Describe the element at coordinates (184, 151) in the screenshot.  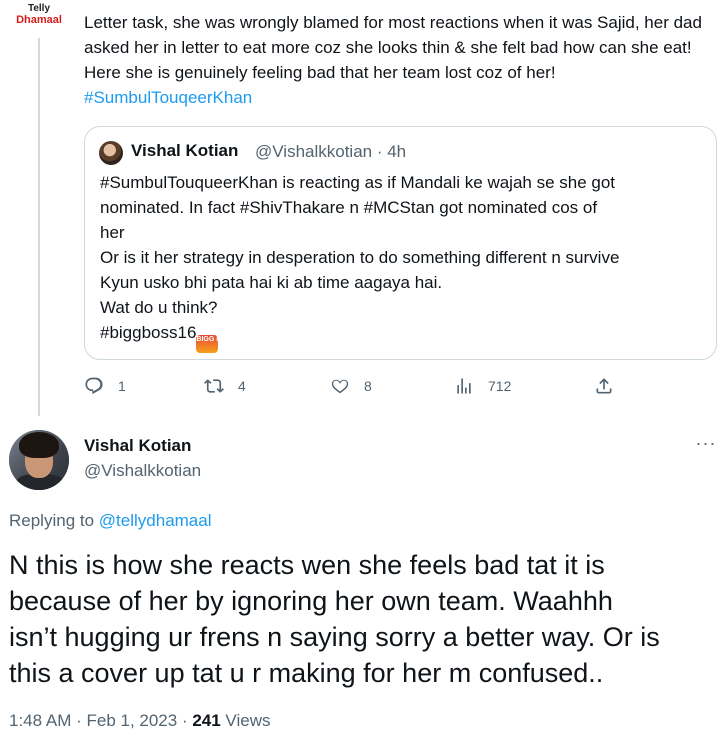
I see `quoted-author-name: Vishal Kotian` at that location.